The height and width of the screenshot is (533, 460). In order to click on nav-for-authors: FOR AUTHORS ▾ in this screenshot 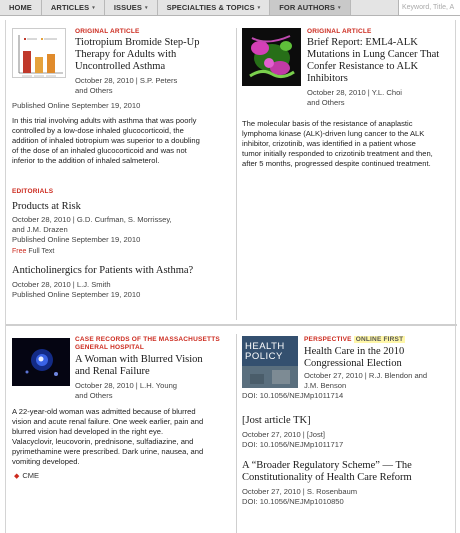, I will do `click(310, 7)`.